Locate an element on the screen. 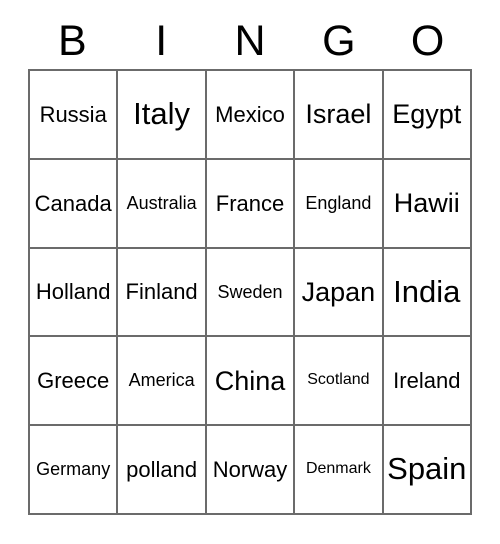  bingo-cell-o2: Hawii is located at coordinates (427, 204).